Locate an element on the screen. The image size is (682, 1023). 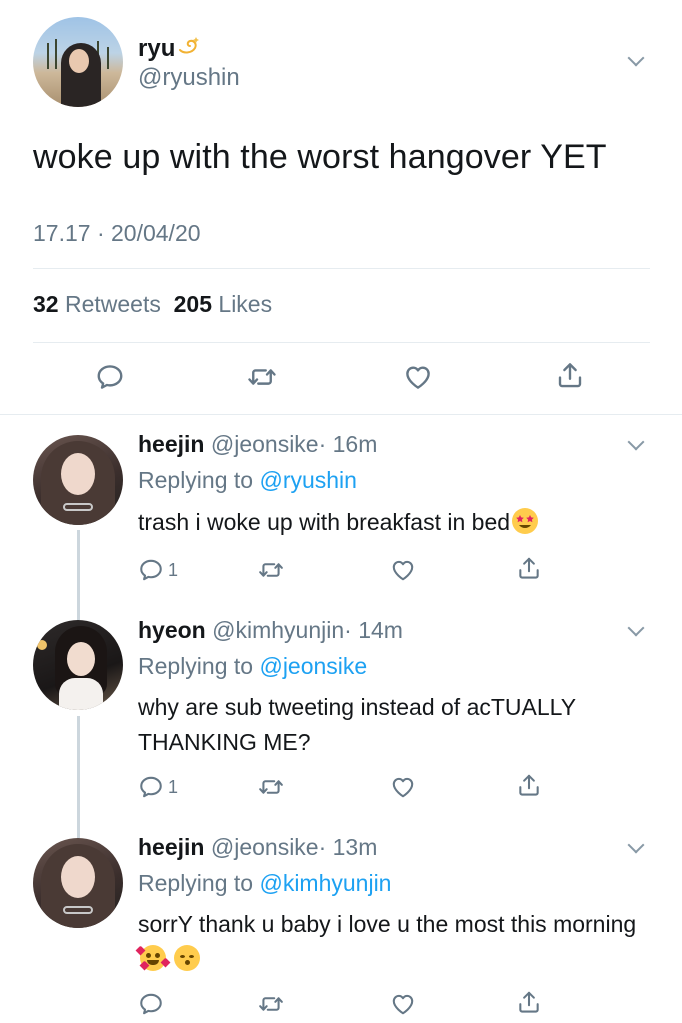
reply-header: heejin @jeonsike· 16m is located at coordinates (257, 444).